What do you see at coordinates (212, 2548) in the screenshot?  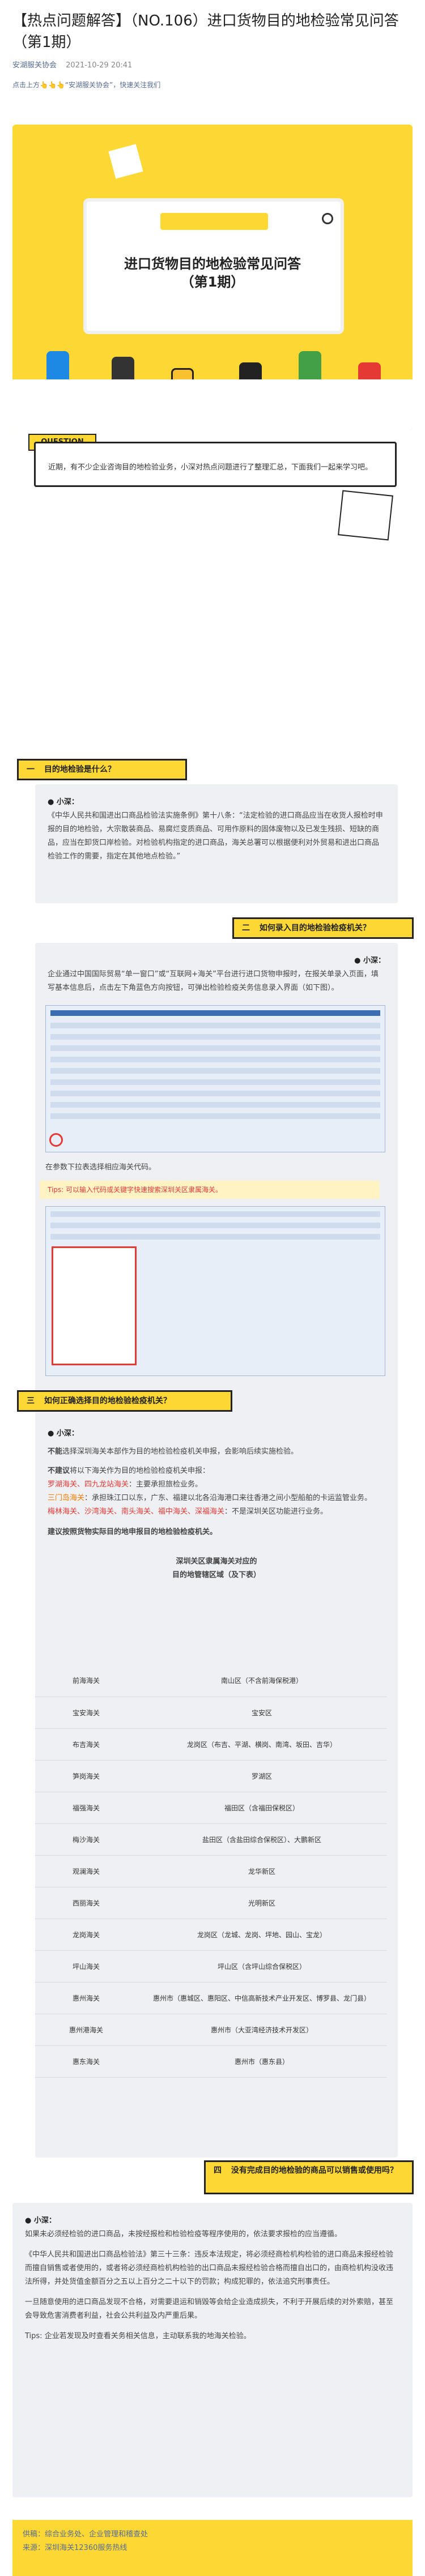 I see `footer: 供稿：综合业务处、企业管理和稽查处 来源：深圳海关12360服务热线` at bounding box center [212, 2548].